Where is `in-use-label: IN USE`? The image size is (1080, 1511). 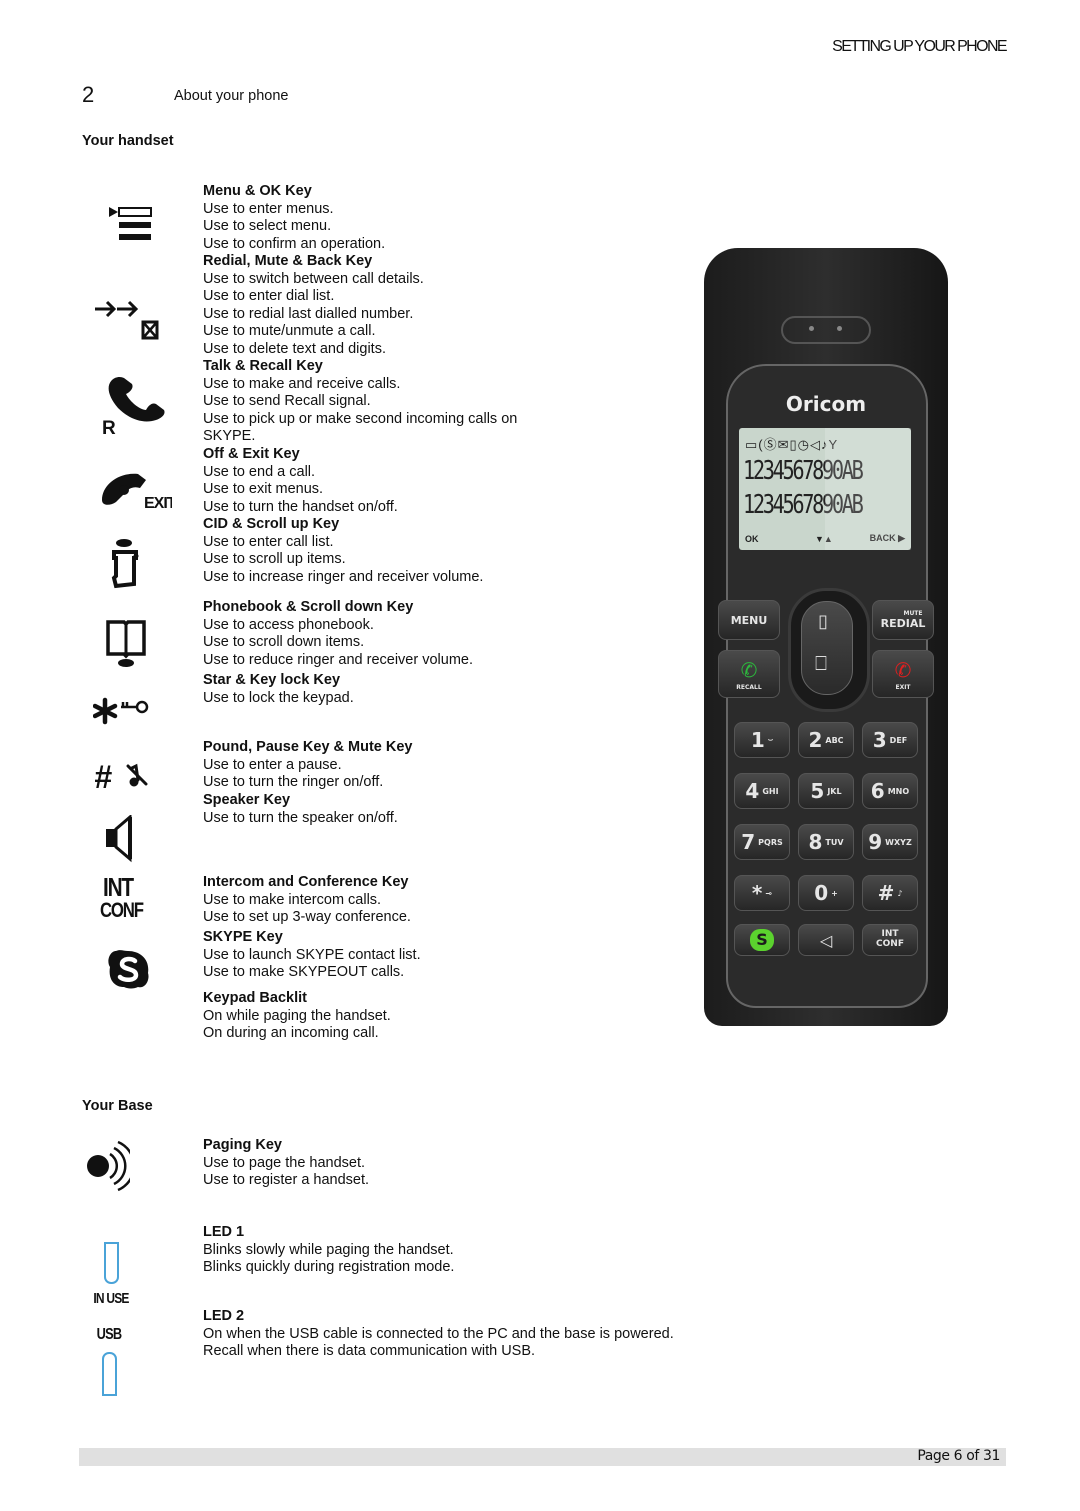 in-use-label: IN USE is located at coordinates (111, 1298).